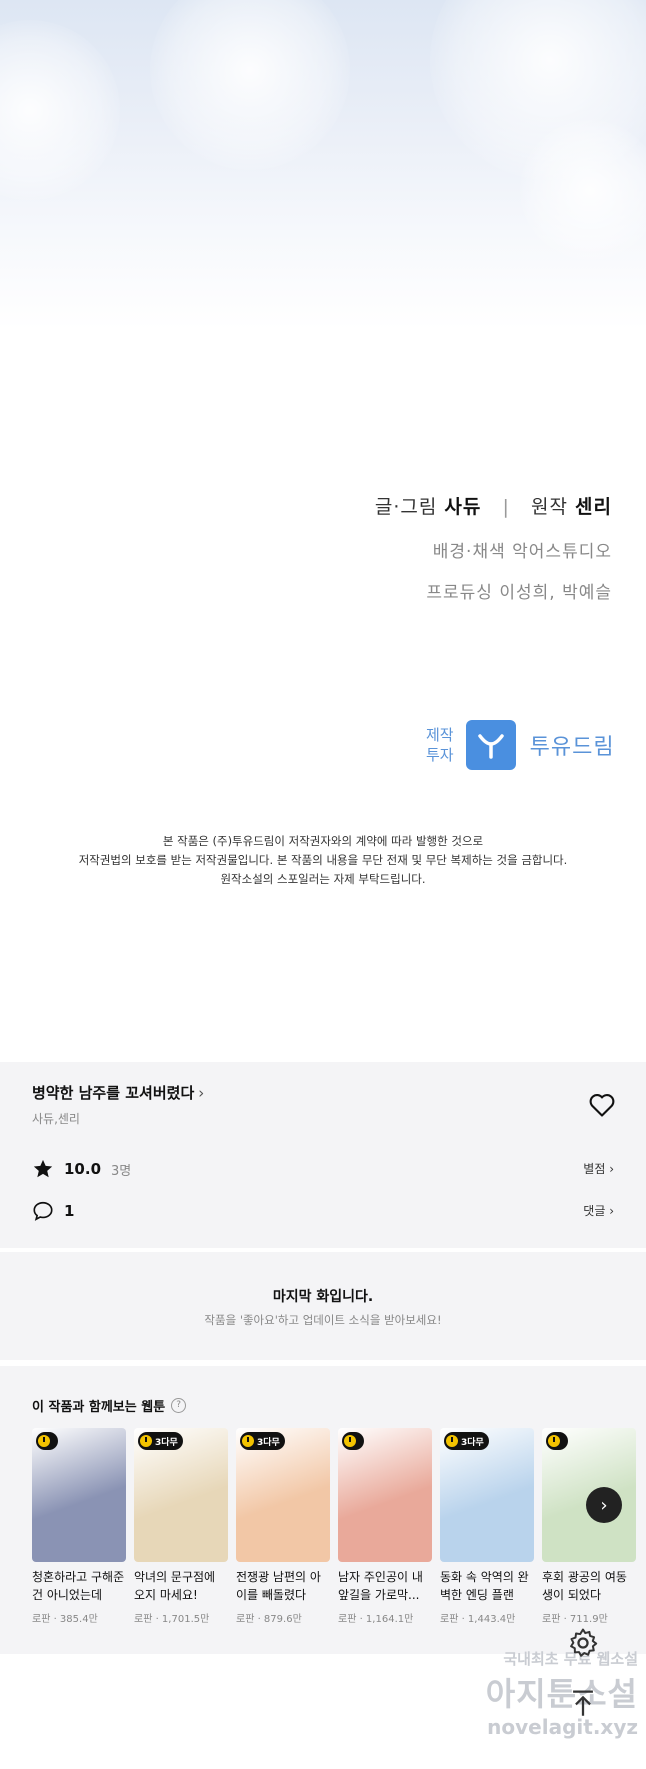 This screenshot has height=1769, width=646. Describe the element at coordinates (583, 1643) in the screenshot. I see `settings-gear-icon` at that location.